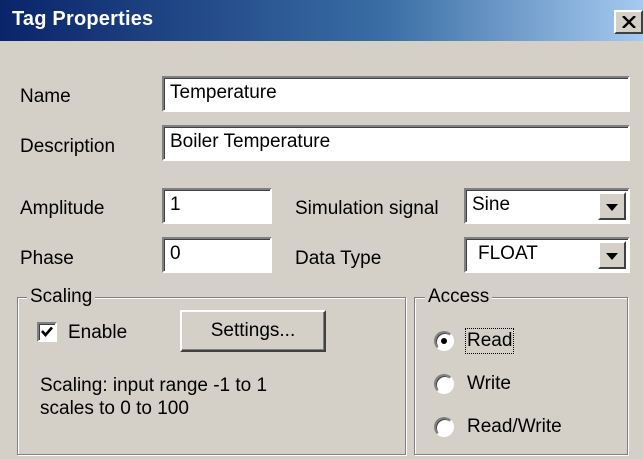 Image resolution: width=643 pixels, height=459 pixels. I want to click on access-read-radio, so click(444, 341).